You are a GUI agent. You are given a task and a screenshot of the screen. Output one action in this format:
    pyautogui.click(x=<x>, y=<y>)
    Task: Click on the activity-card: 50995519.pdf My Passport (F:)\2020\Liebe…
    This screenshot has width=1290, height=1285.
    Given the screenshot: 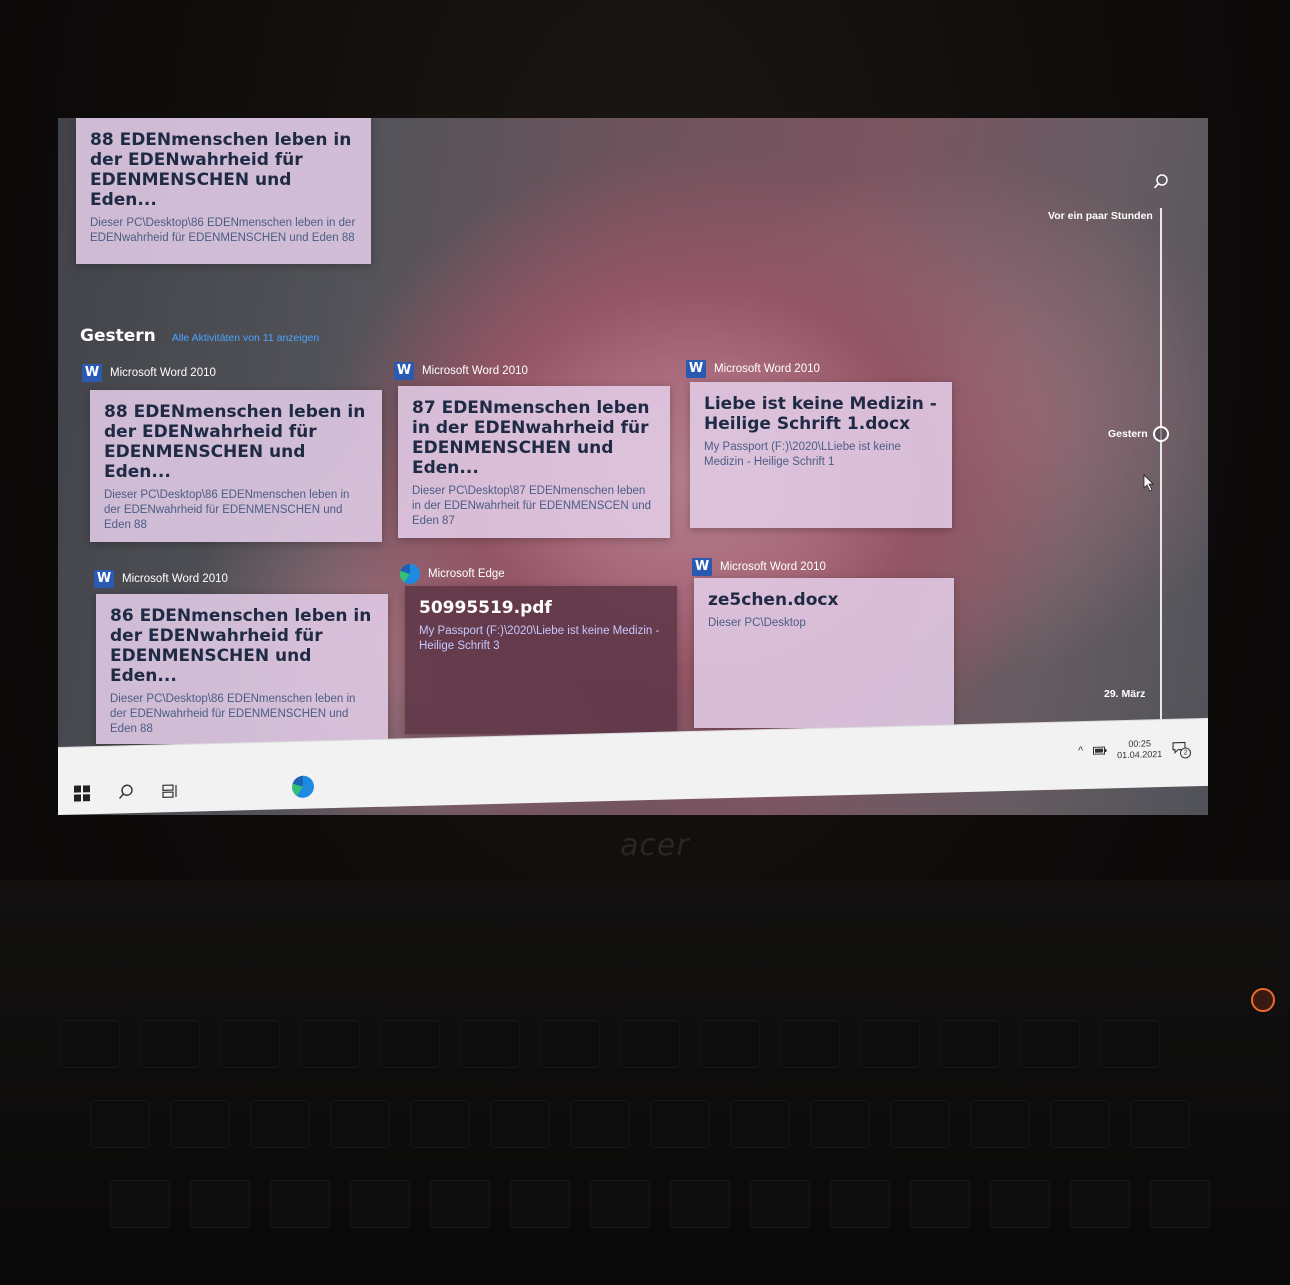 What is the action you would take?
    pyautogui.click(x=541, y=660)
    